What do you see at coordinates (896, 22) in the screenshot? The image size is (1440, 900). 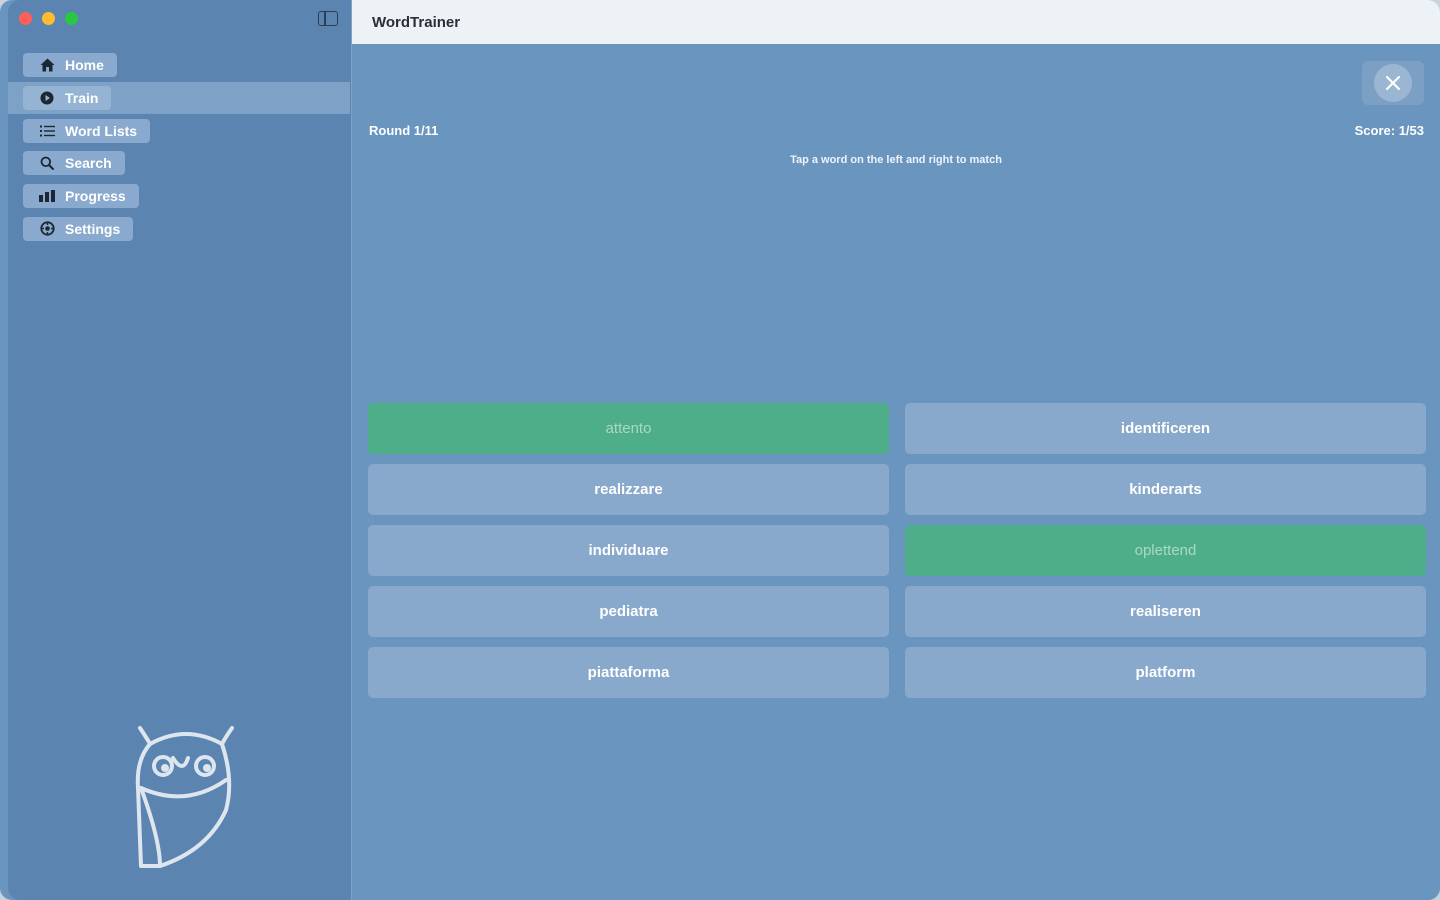 I see `title-bar: WordTrainer` at bounding box center [896, 22].